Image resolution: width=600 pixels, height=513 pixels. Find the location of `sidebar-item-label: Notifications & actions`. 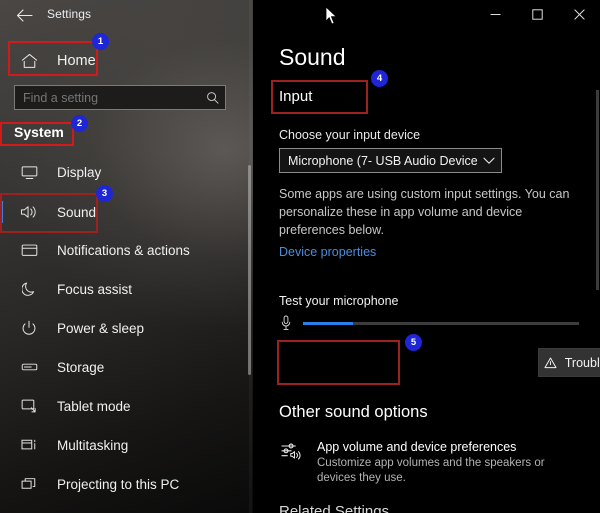

sidebar-item-label: Notifications & actions is located at coordinates (123, 250).